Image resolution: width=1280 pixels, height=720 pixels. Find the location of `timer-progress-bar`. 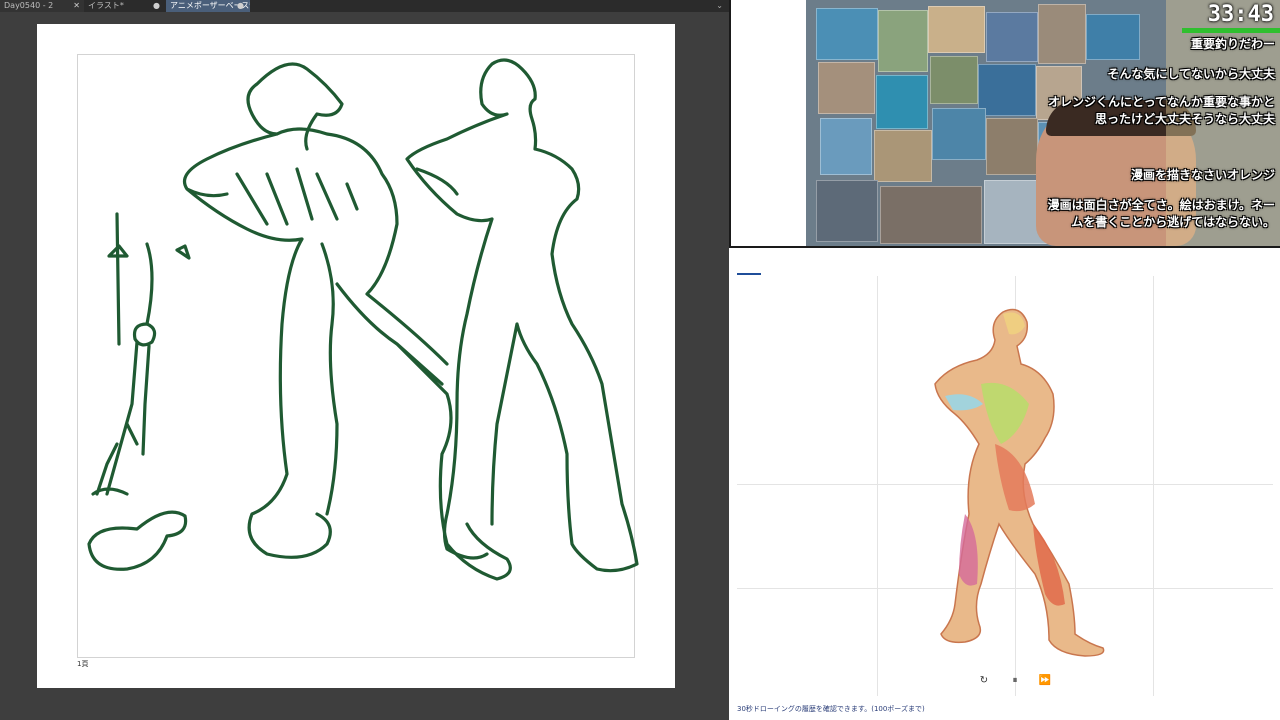

timer-progress-bar is located at coordinates (1231, 30).